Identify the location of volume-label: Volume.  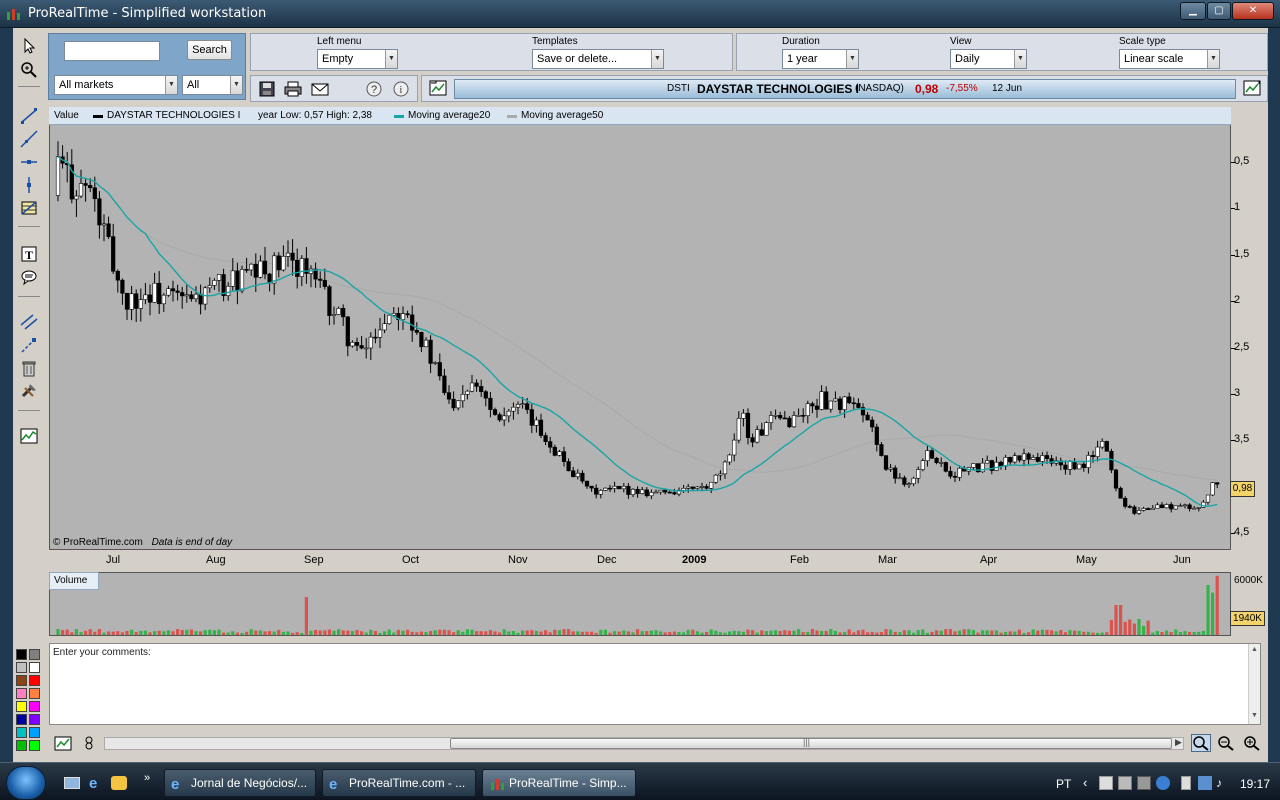
(74, 581).